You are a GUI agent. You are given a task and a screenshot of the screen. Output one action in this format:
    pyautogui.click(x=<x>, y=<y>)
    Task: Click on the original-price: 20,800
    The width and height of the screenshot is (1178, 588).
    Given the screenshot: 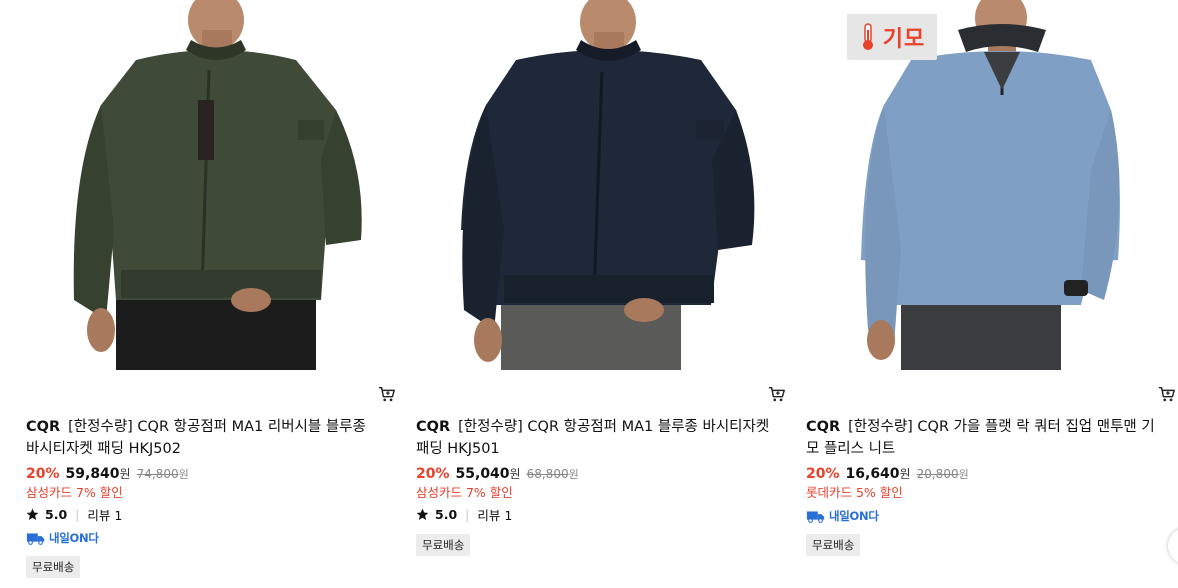 What is the action you would take?
    pyautogui.click(x=937, y=474)
    